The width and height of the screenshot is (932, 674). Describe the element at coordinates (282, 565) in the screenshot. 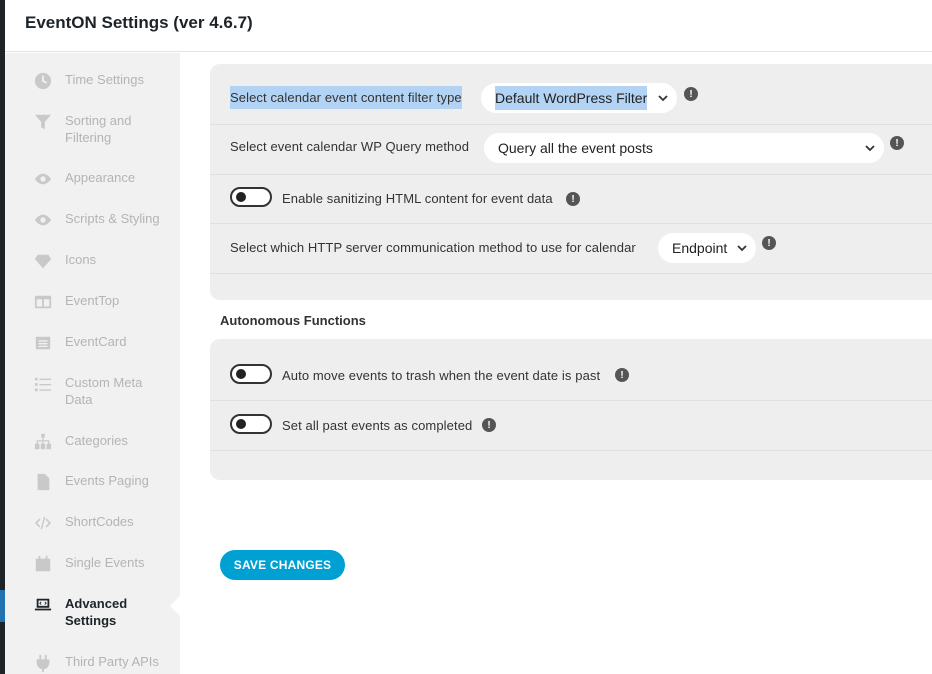

I see `save-changes-button: SAVE CHANGES` at that location.